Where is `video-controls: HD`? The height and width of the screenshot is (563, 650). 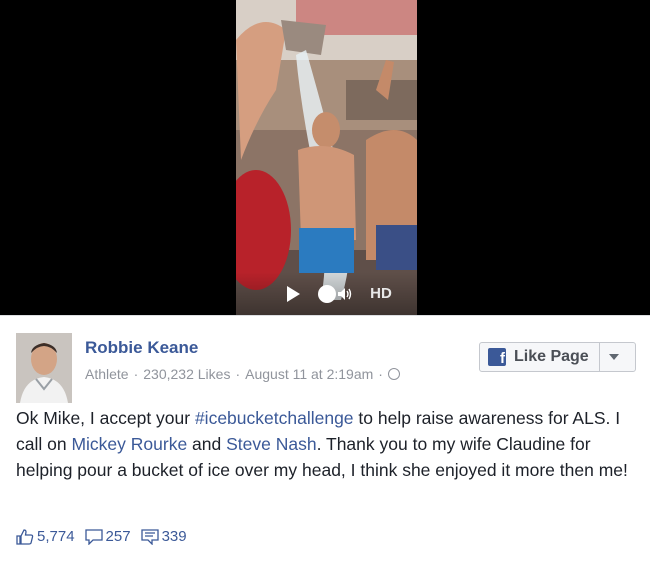
video-controls: HD is located at coordinates (326, 293).